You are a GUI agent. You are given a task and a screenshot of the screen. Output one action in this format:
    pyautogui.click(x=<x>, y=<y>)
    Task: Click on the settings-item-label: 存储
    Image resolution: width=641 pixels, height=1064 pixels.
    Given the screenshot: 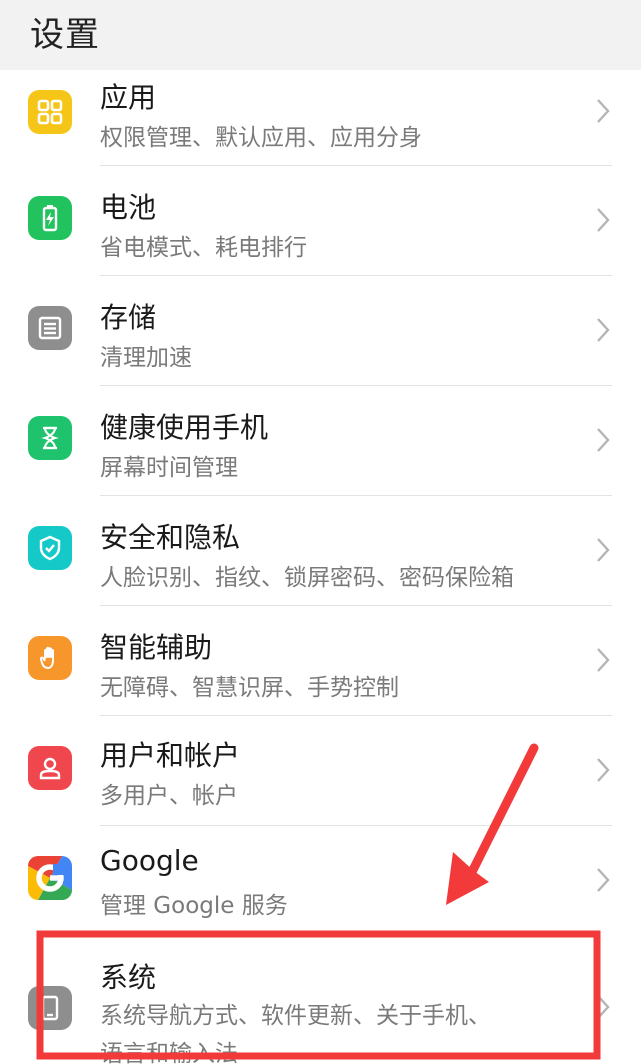 What is the action you would take?
    pyautogui.click(x=128, y=317)
    